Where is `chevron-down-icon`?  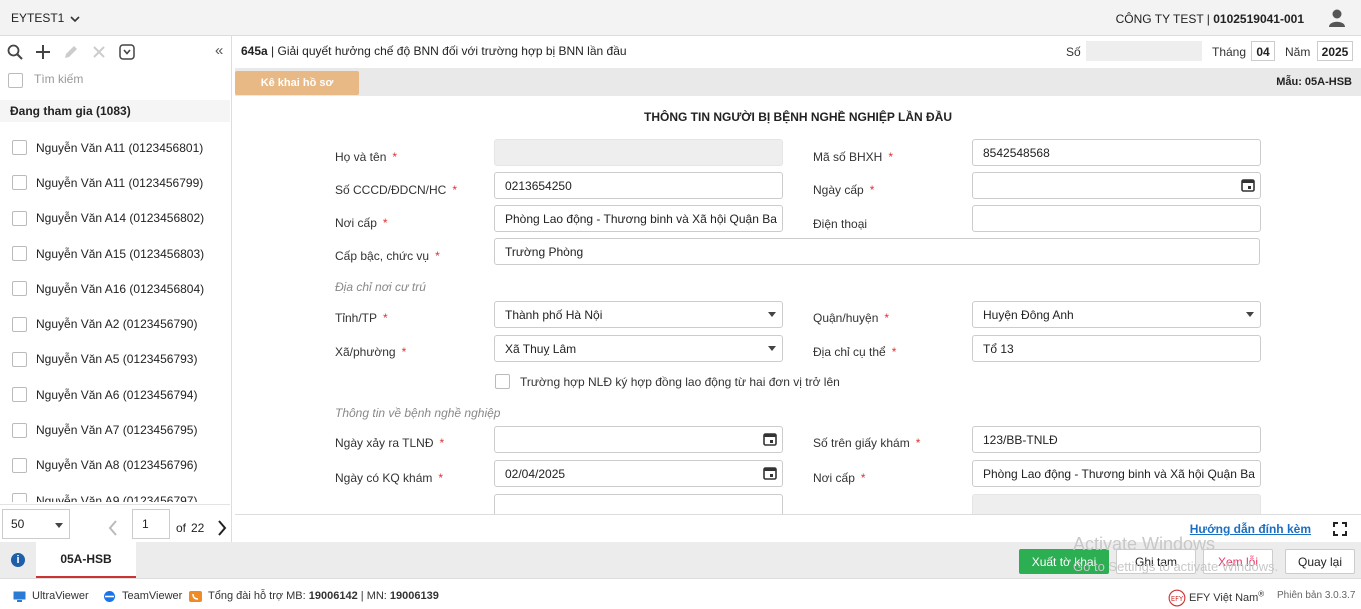
chevron-down-icon is located at coordinates (75, 19).